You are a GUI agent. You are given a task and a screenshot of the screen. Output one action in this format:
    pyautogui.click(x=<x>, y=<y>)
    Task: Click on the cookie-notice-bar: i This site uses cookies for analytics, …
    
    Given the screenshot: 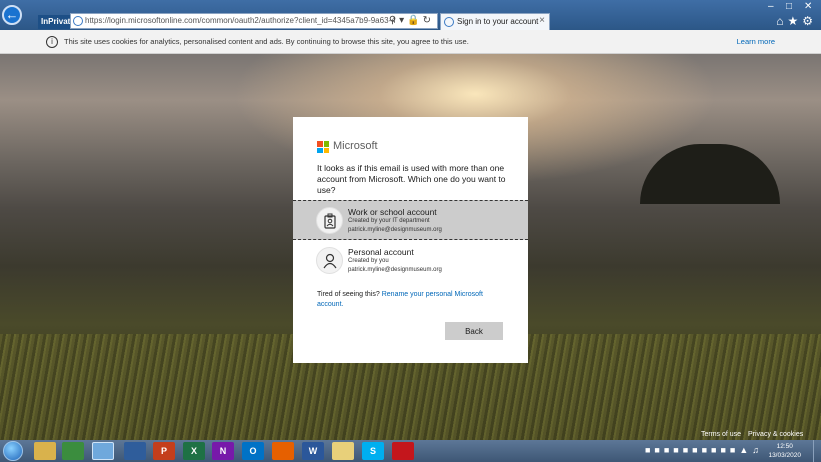 What is the action you would take?
    pyautogui.click(x=410, y=42)
    